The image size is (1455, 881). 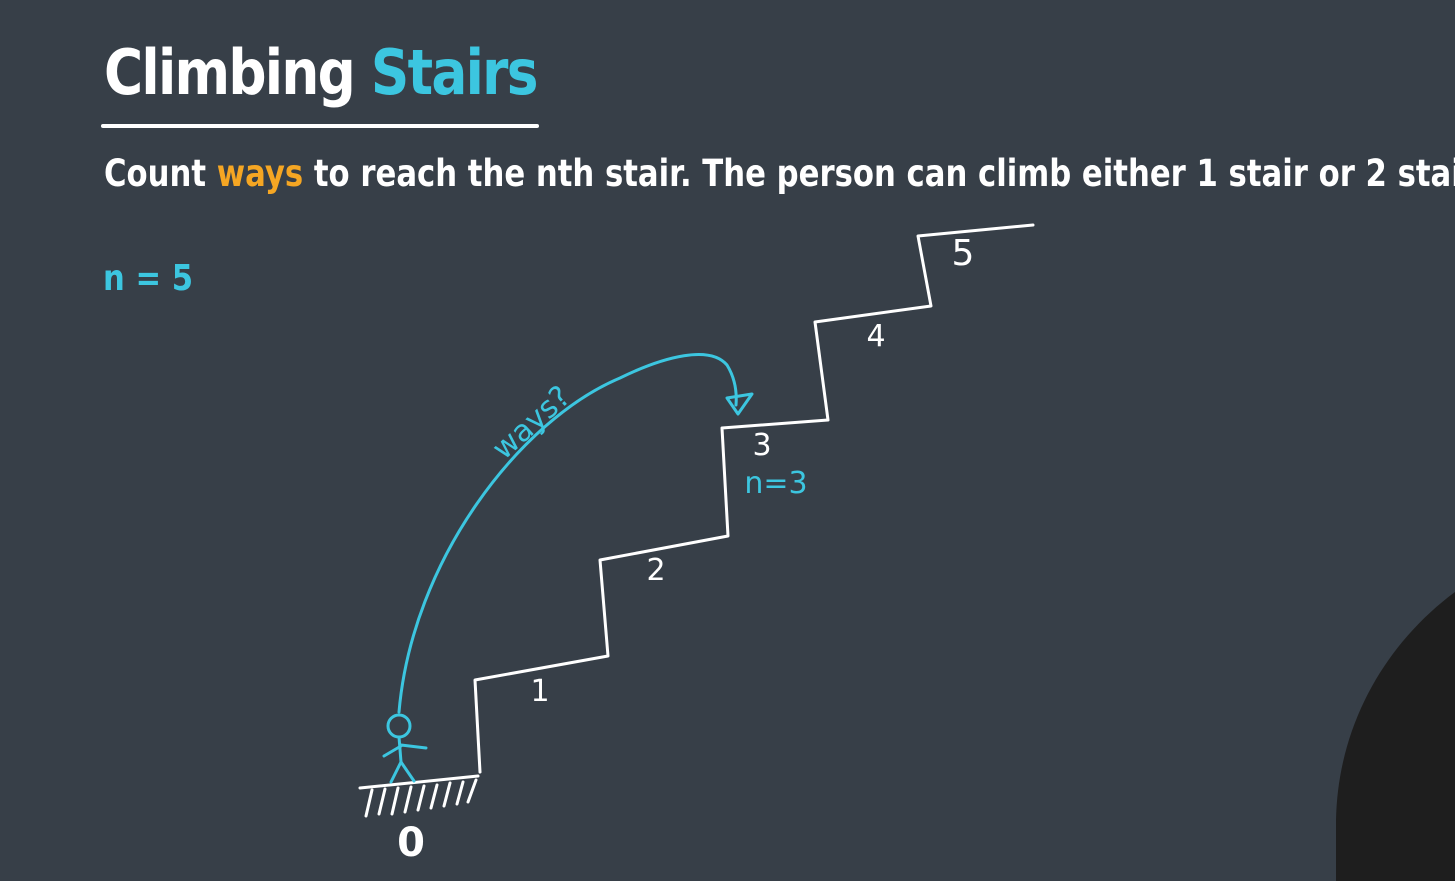 What do you see at coordinates (739, 404) in the screenshot?
I see `arrowhead-icon` at bounding box center [739, 404].